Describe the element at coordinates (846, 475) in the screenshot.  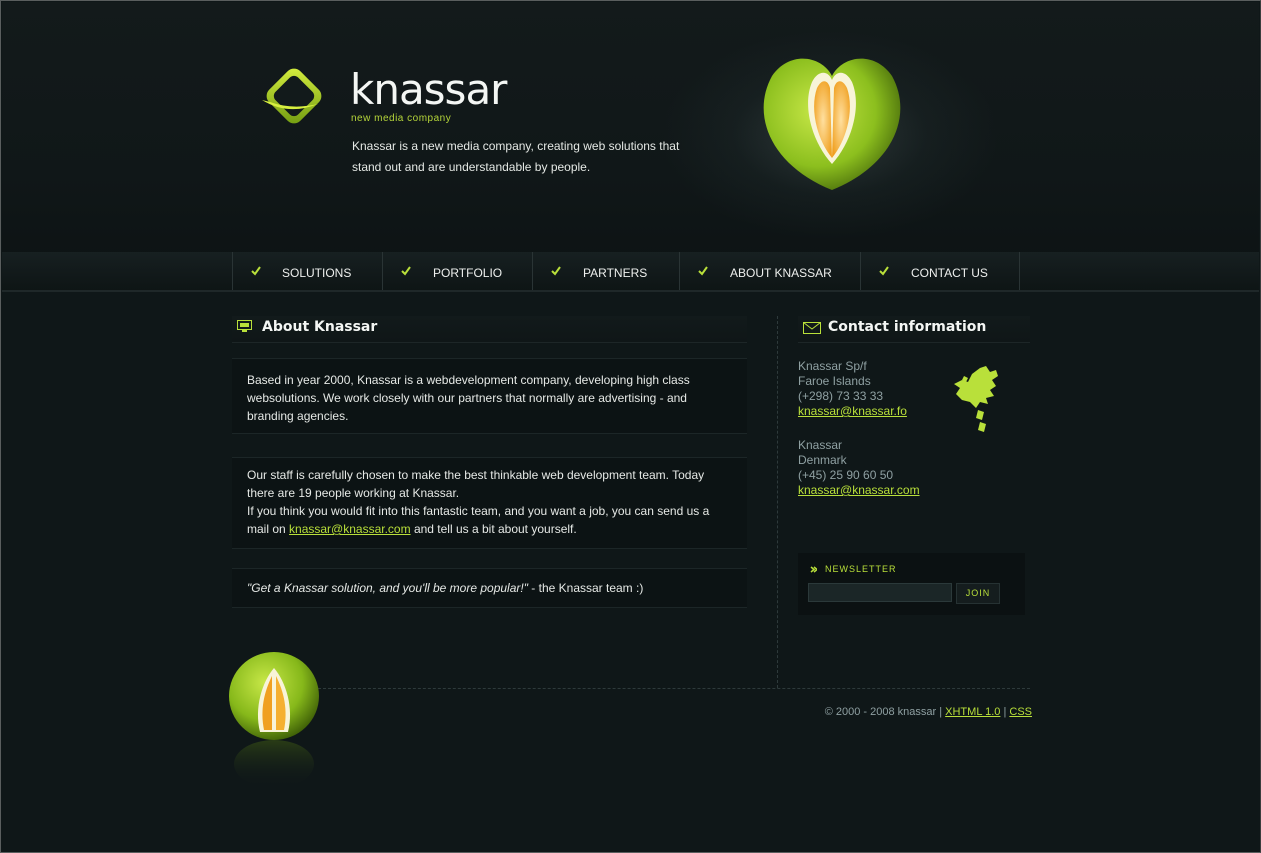
I see `office-phone: (+45) 25 90 60 50` at that location.